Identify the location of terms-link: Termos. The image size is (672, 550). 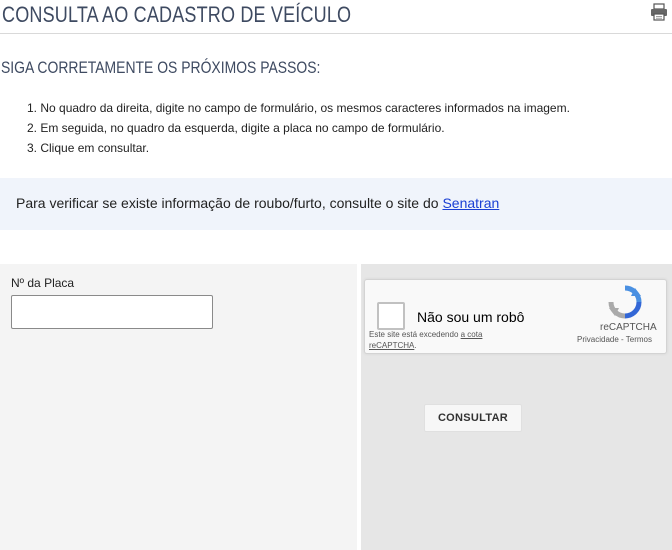
(639, 339).